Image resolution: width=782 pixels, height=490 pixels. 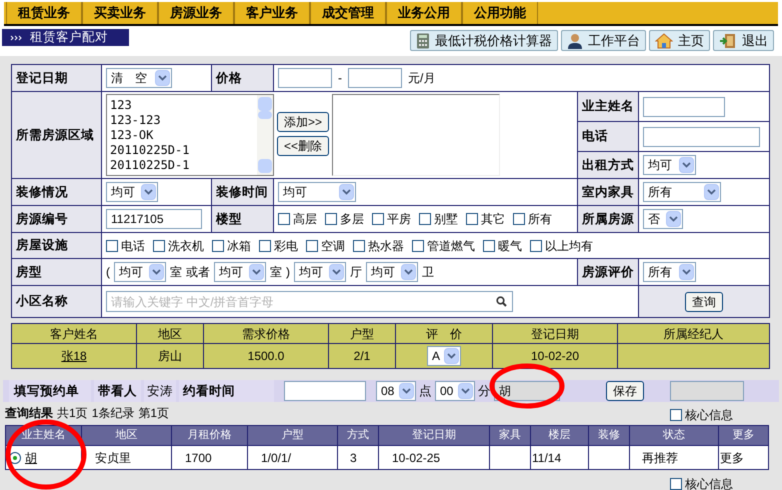 I want to click on checkbox-label: 洗衣机, so click(x=186, y=246).